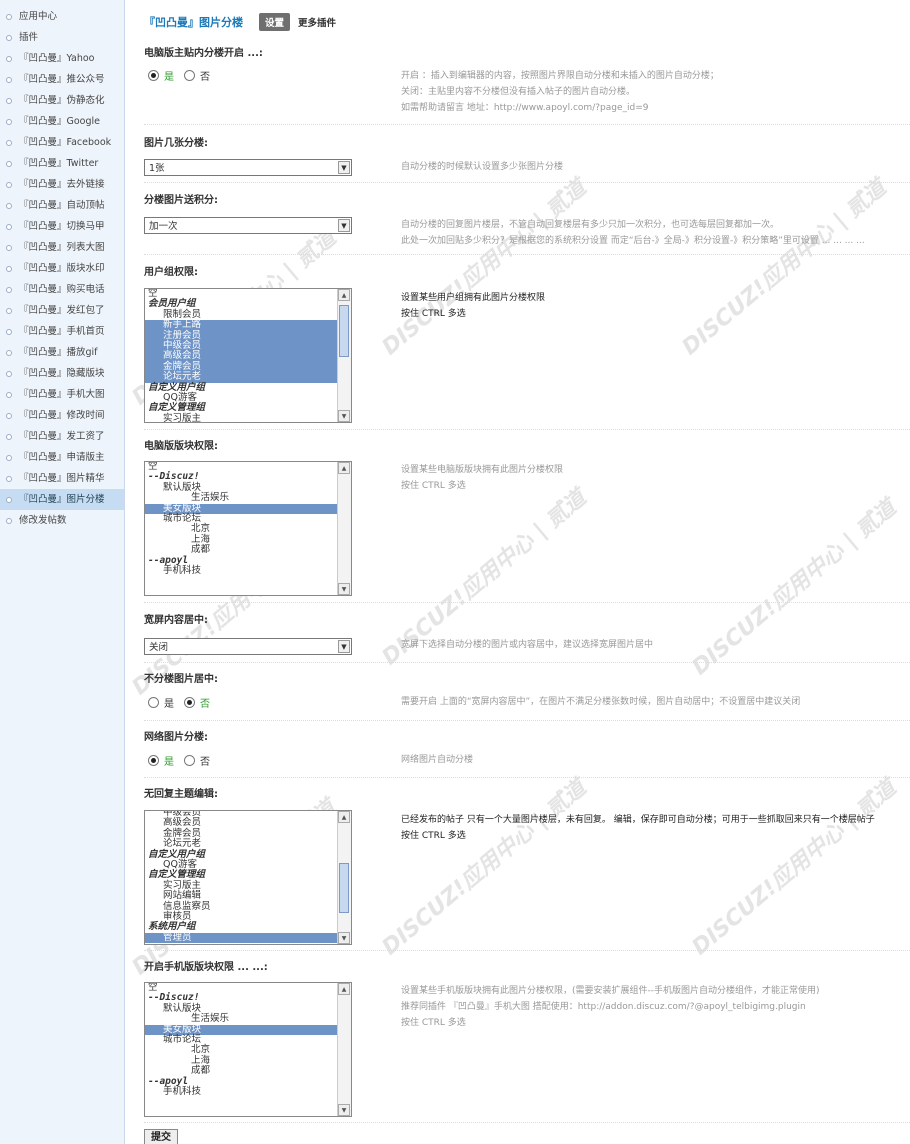 The height and width of the screenshot is (1144, 910). Describe the element at coordinates (248, 167) in the screenshot. I see `image-count-select: 1张 ▼` at that location.